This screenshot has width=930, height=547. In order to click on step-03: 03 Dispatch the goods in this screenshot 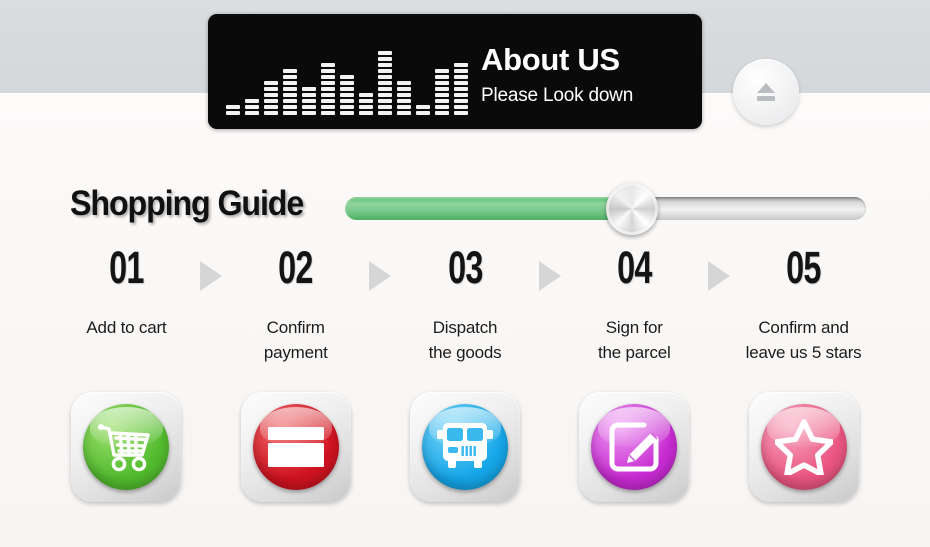, I will do `click(465, 305)`.